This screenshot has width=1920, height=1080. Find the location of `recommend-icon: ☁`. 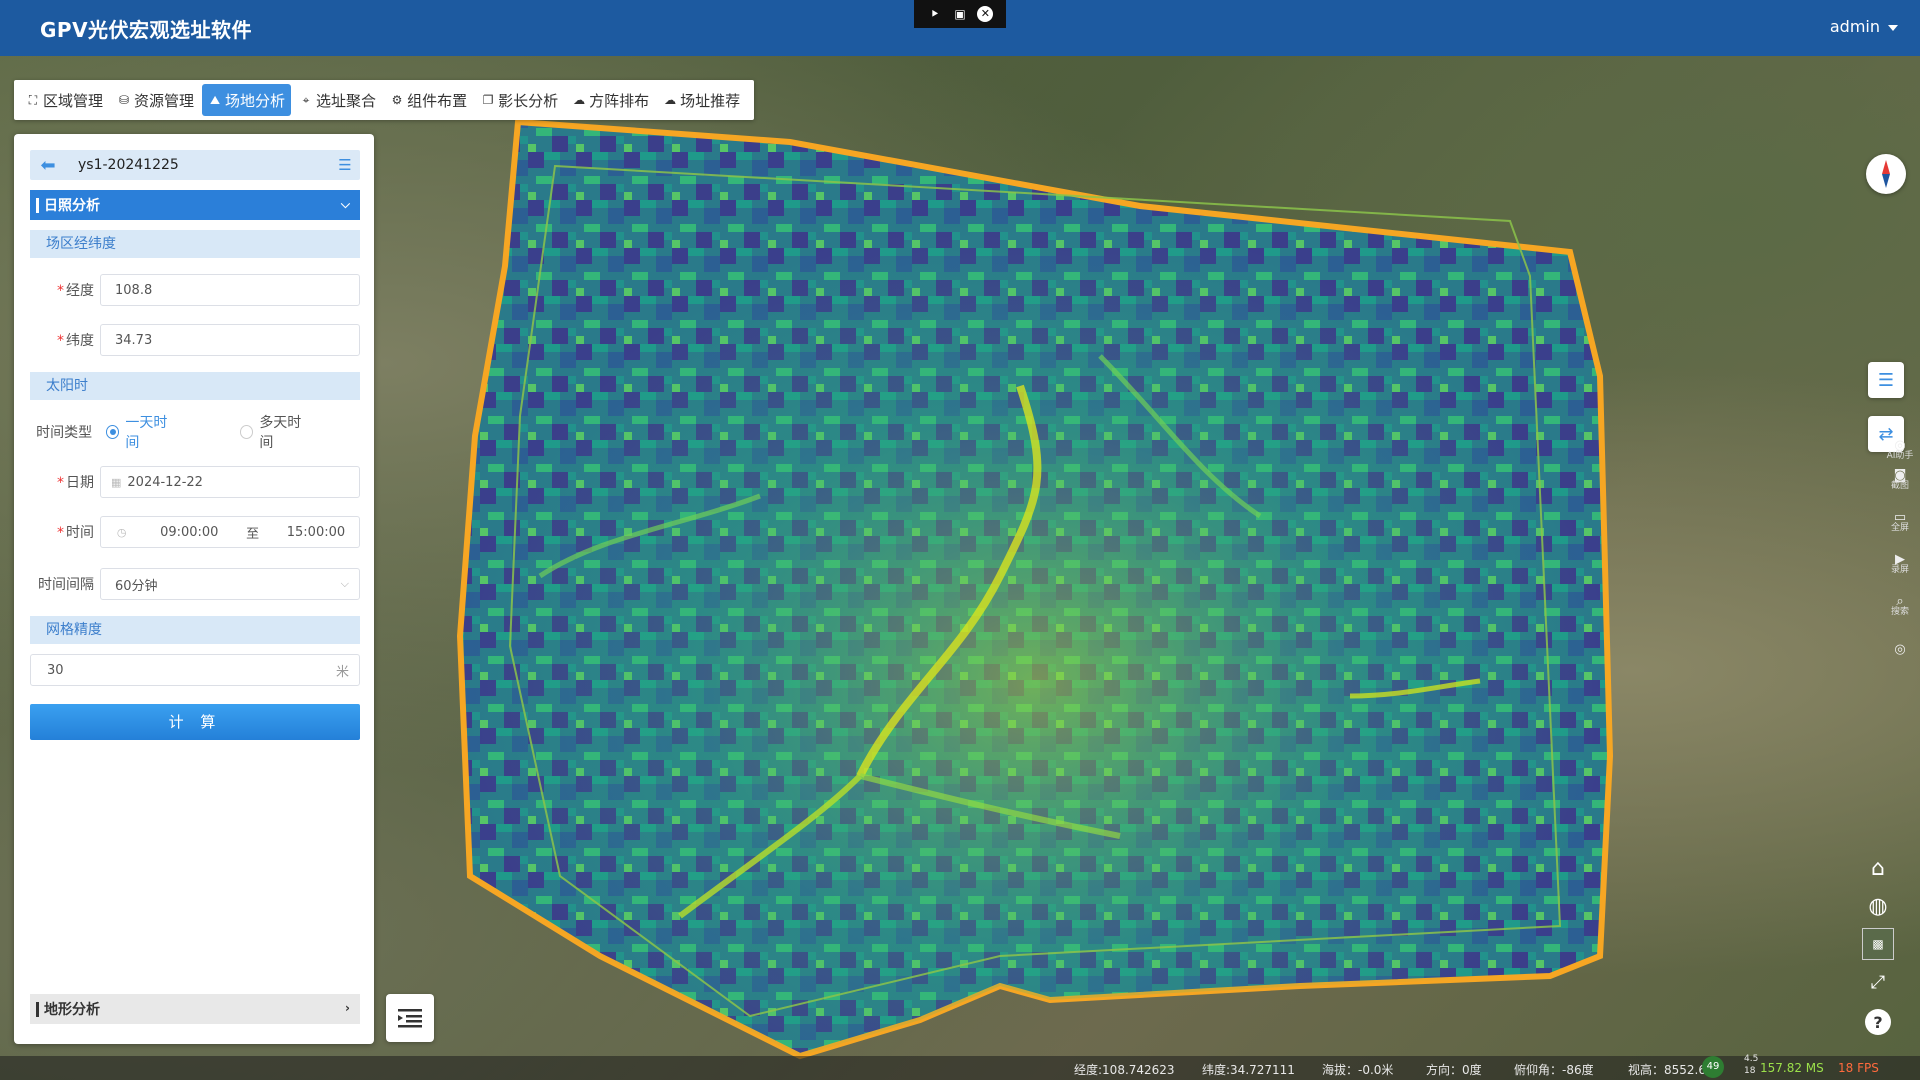

recommend-icon: ☁ is located at coordinates (670, 100).